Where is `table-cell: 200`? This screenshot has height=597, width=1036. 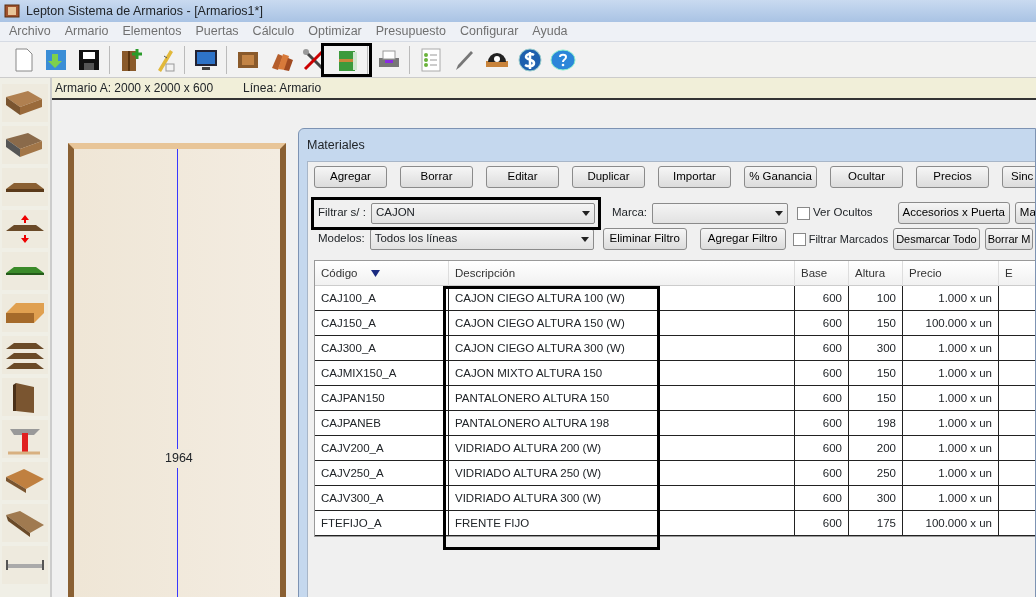
table-cell: 200 is located at coordinates (876, 449).